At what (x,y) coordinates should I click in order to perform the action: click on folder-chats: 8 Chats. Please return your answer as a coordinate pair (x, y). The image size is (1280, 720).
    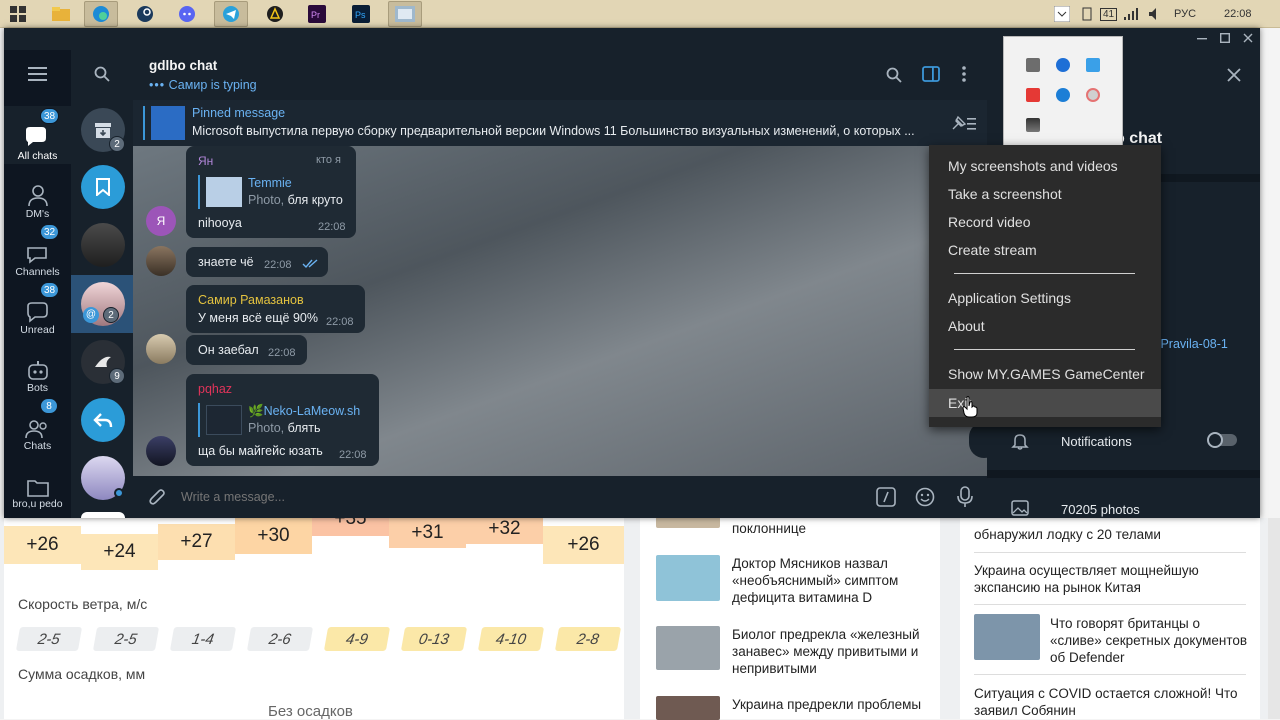
    Looking at the image, I should click on (37, 425).